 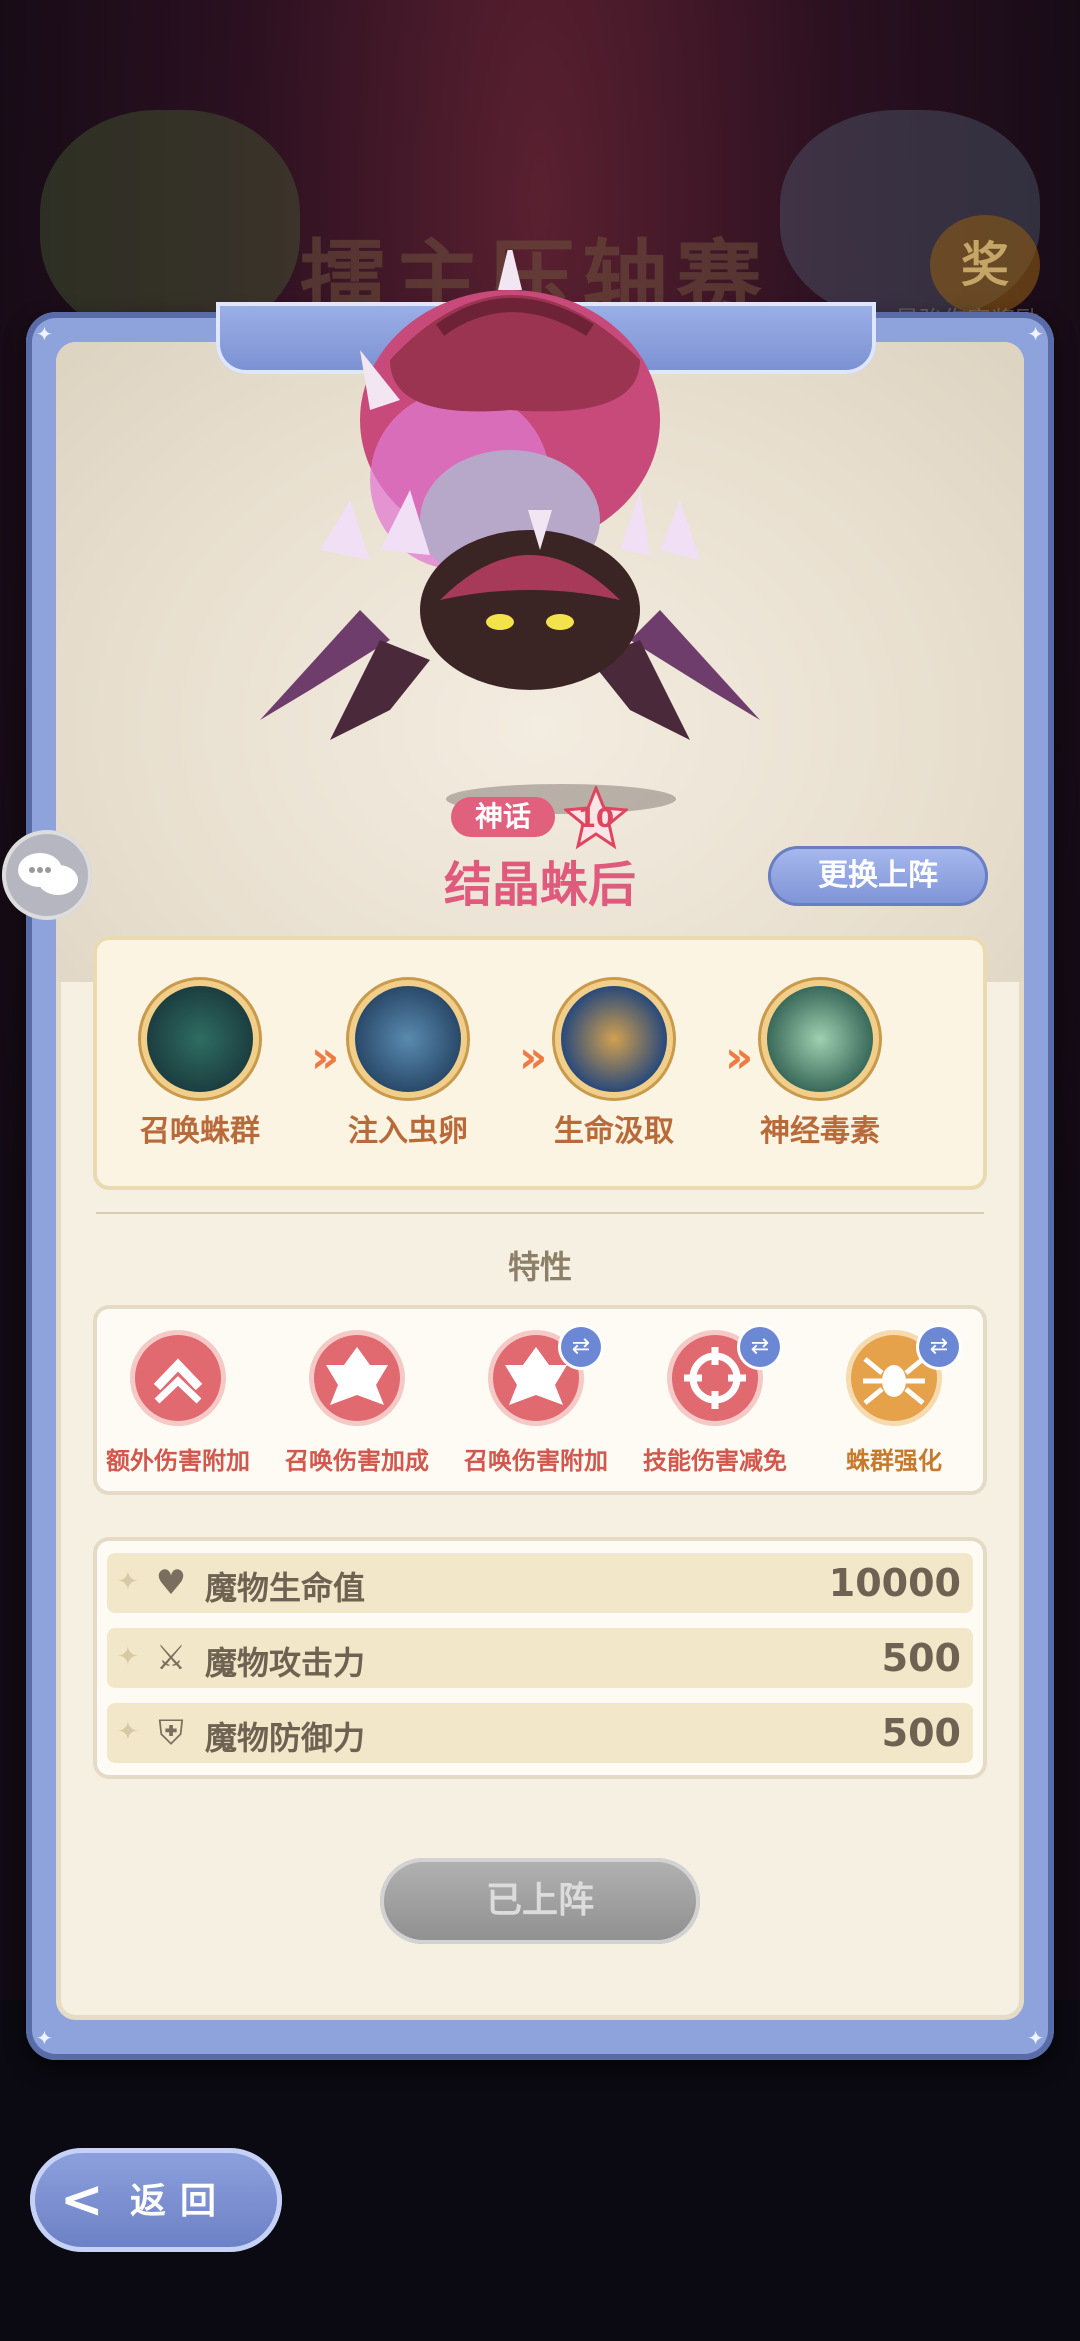 I want to click on trait-item: 召唤伤害加成, so click(x=357, y=1405).